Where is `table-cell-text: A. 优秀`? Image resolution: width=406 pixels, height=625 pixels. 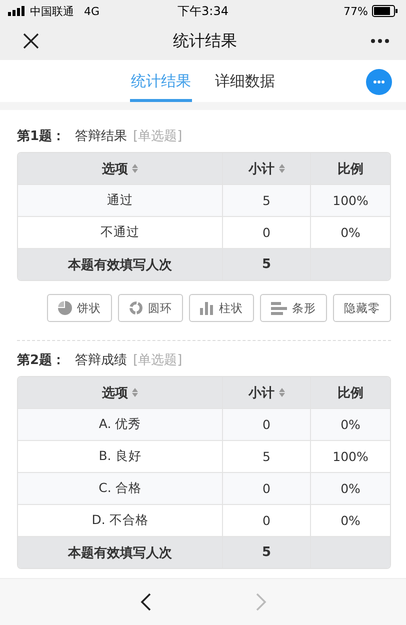 table-cell-text: A. 优秀 is located at coordinates (120, 424).